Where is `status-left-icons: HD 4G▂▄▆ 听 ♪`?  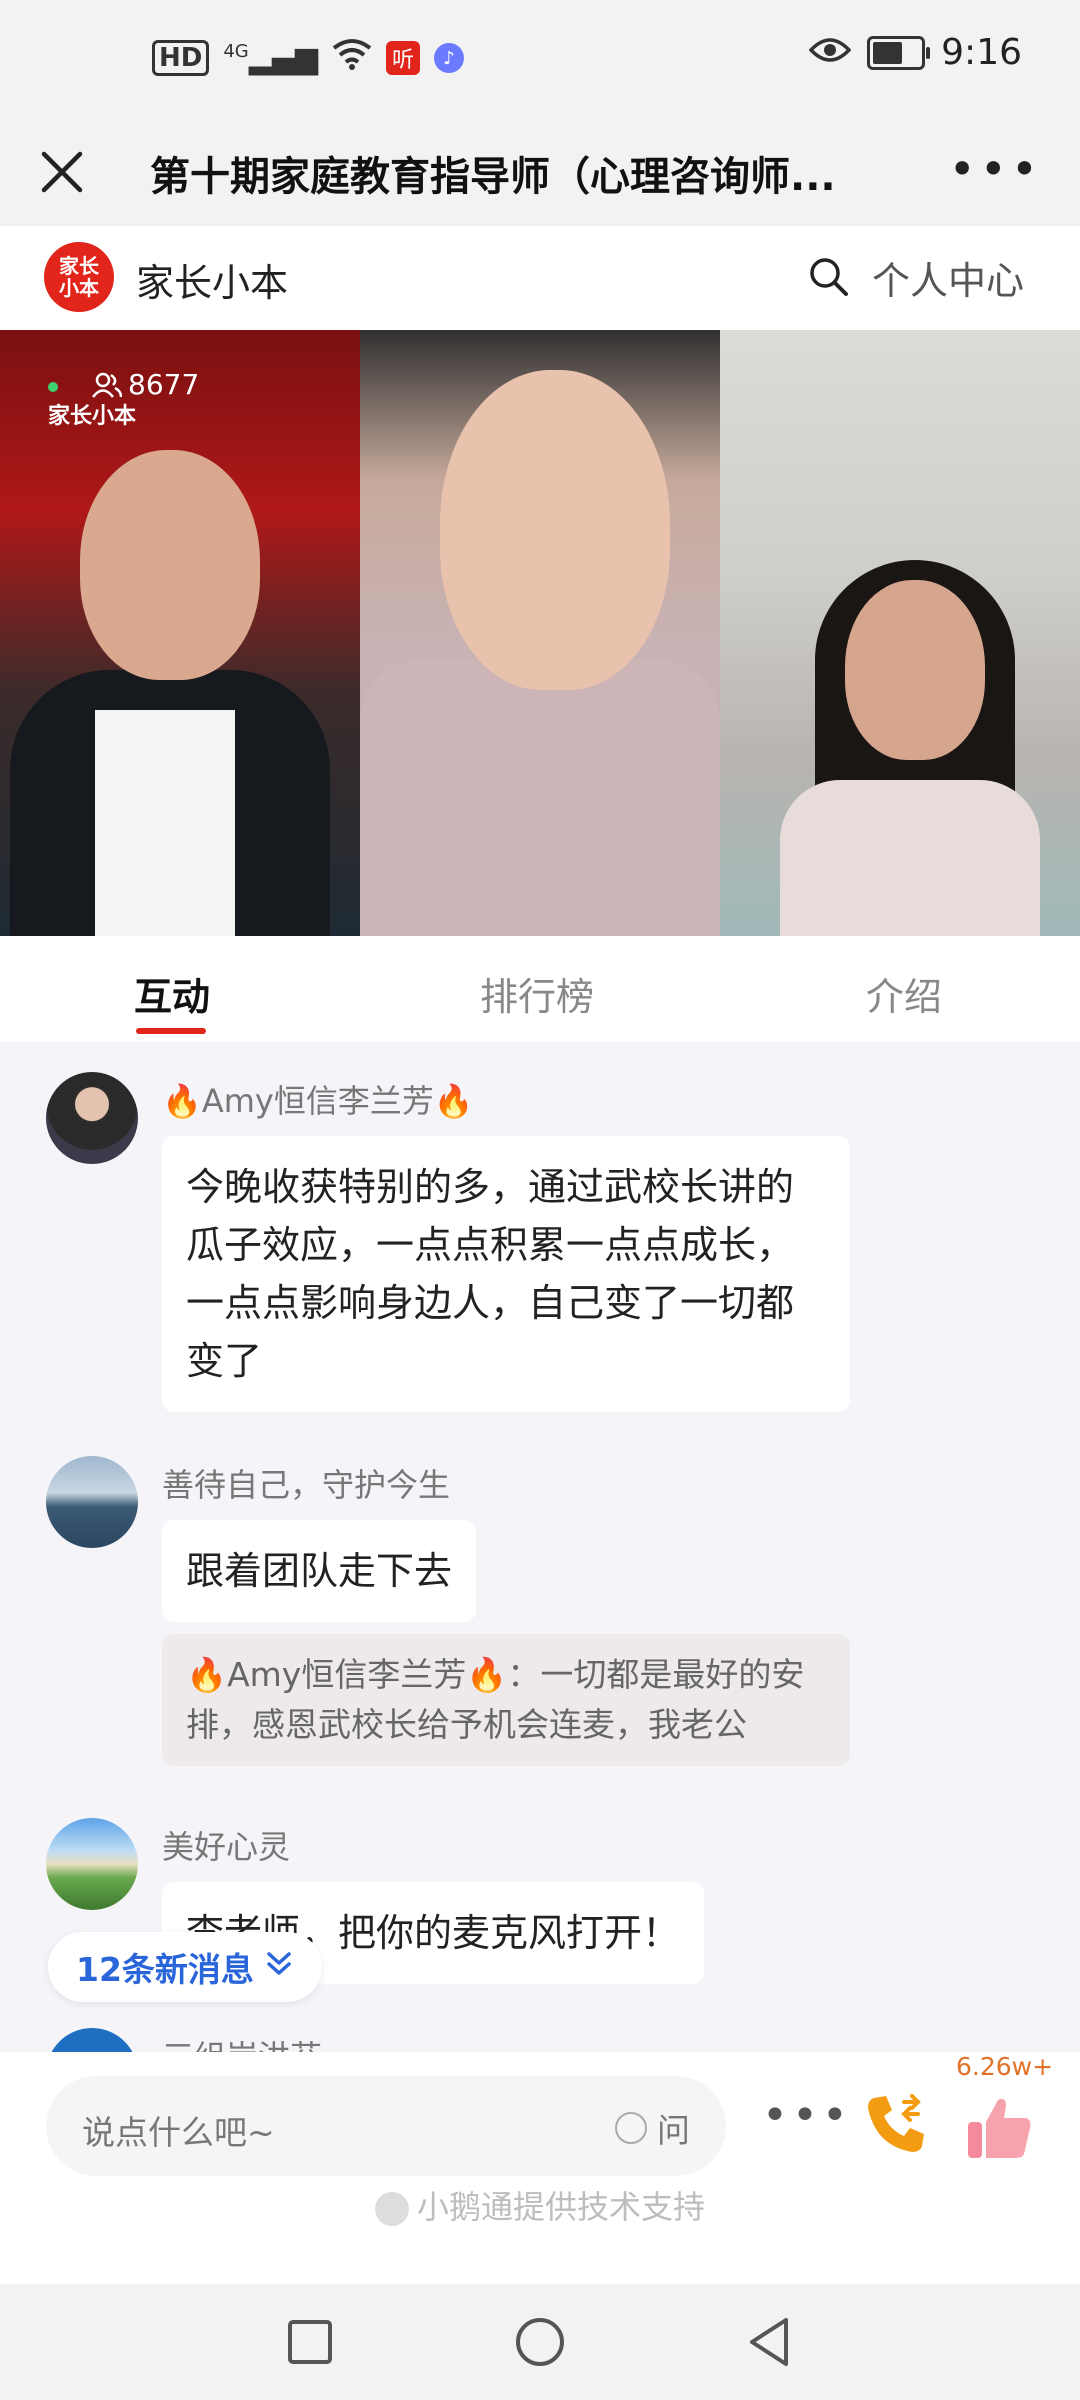 status-left-icons: HD 4G▂▄▆ 听 ♪ is located at coordinates (308, 58).